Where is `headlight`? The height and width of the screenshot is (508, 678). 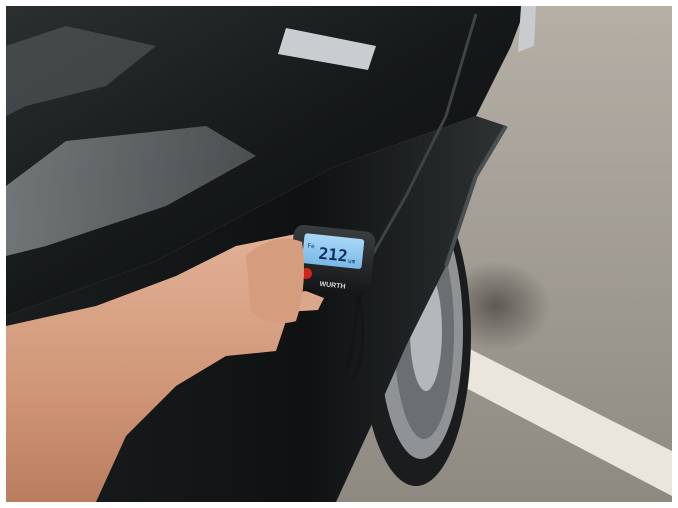
headlight is located at coordinates (527, 29).